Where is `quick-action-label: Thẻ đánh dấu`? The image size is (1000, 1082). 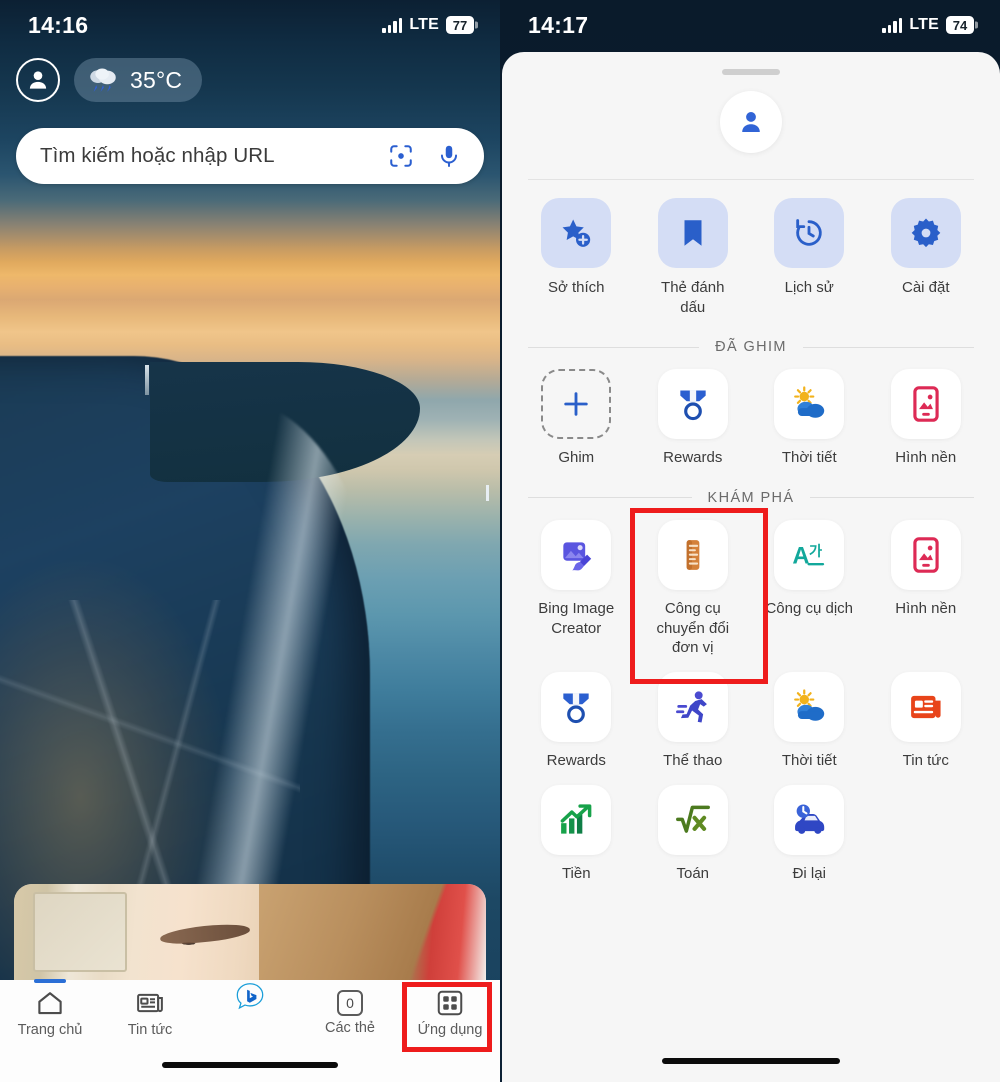 quick-action-label: Thẻ đánh dấu is located at coordinates (693, 297).